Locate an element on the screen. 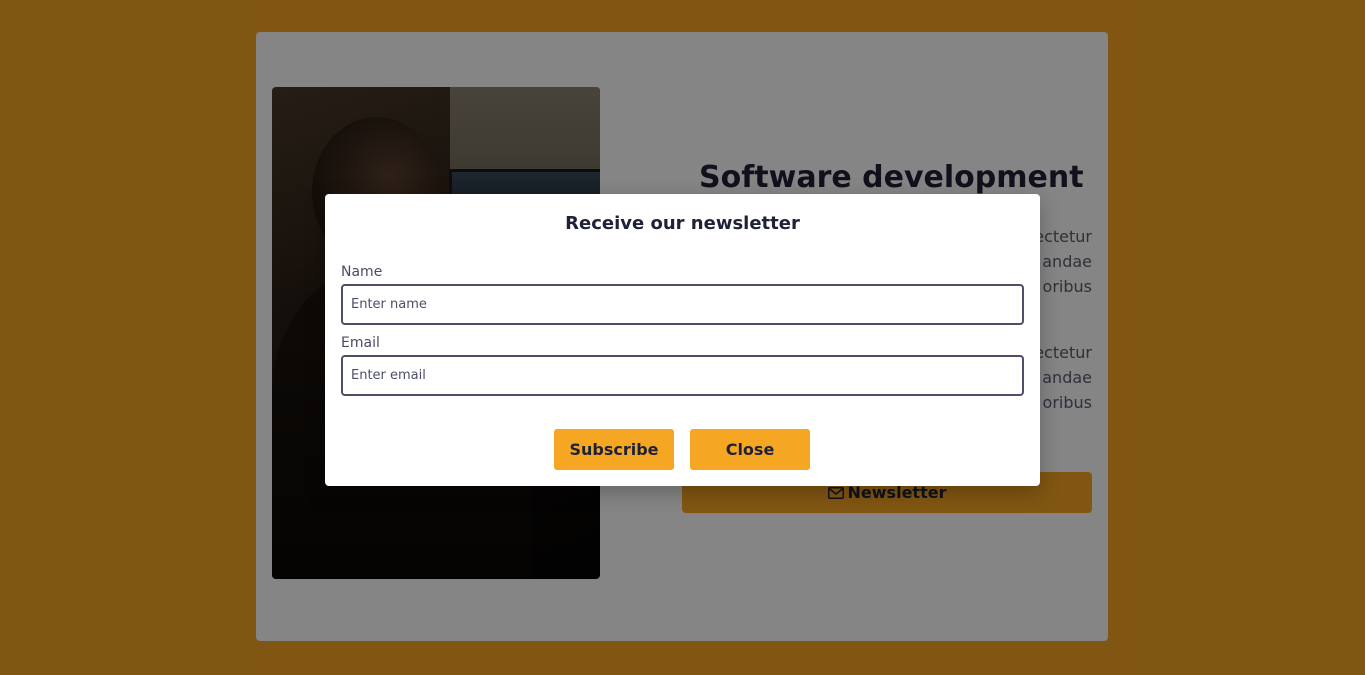 The width and height of the screenshot is (1365, 675). name-label: Name is located at coordinates (362, 272).